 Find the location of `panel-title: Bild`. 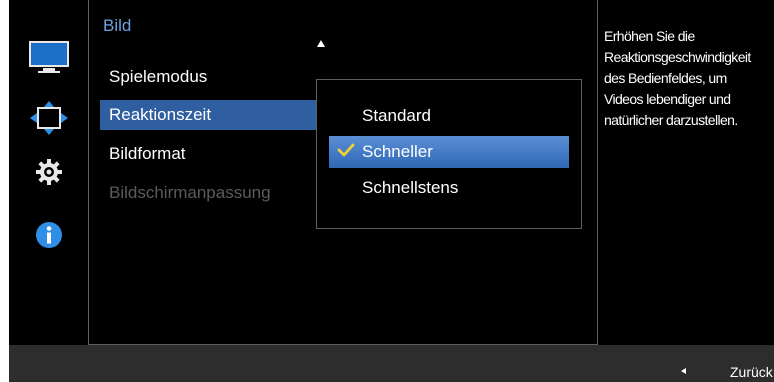

panel-title: Bild is located at coordinates (117, 25).